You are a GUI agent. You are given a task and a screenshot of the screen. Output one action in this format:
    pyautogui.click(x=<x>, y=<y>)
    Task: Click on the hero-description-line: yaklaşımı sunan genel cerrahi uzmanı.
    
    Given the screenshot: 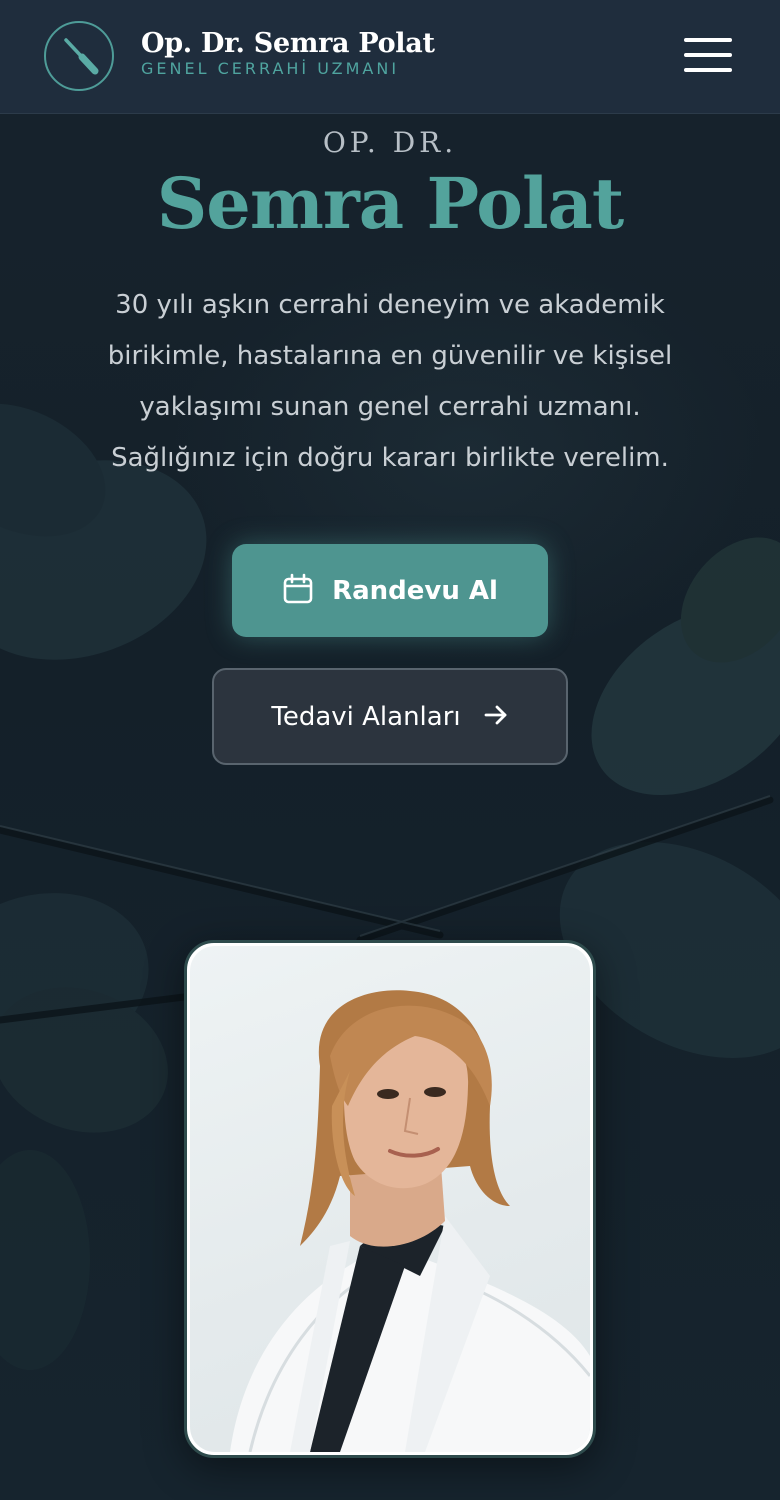 What is the action you would take?
    pyautogui.click(x=390, y=407)
    